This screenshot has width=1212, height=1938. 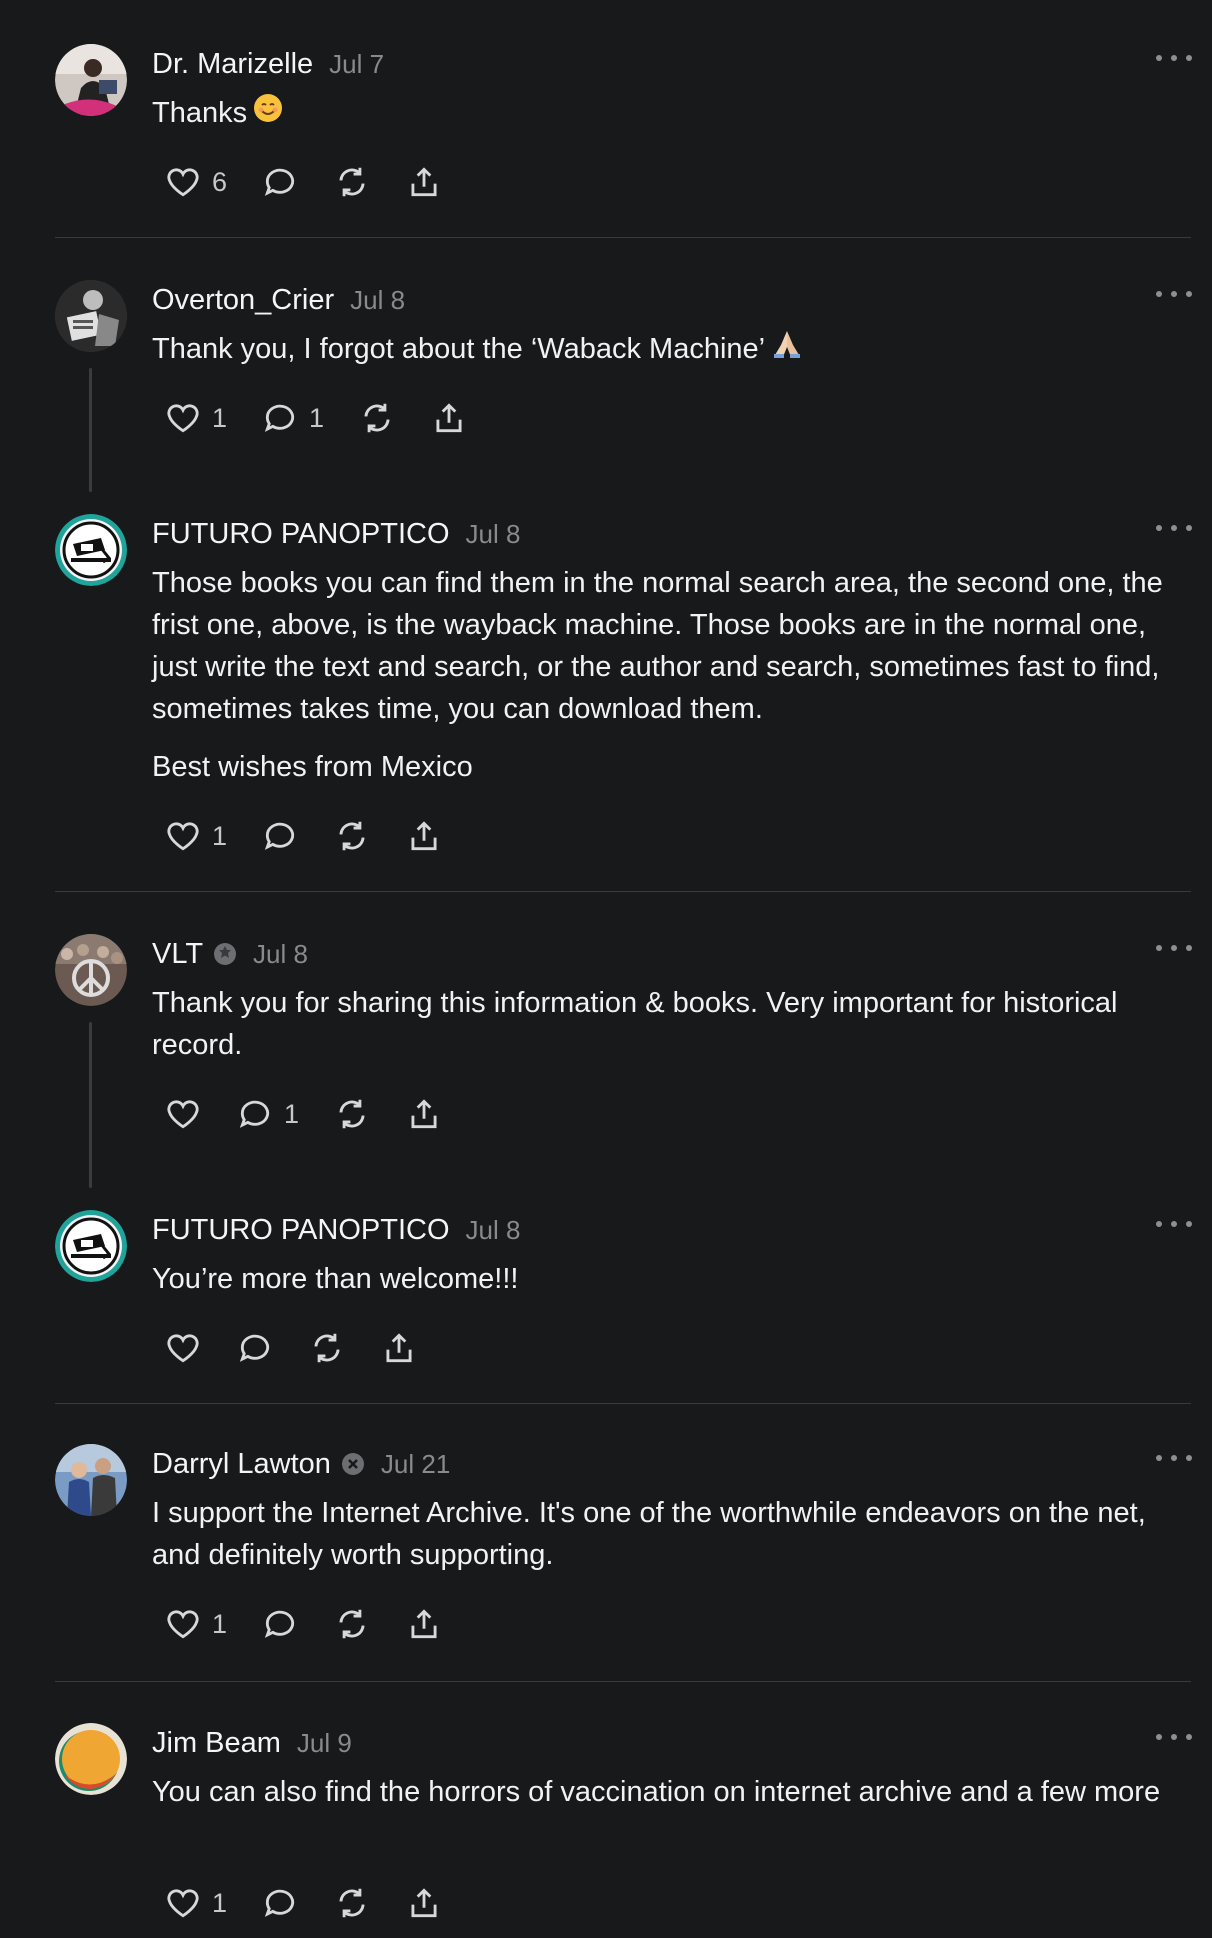 I want to click on author-name: VLT, so click(x=177, y=954).